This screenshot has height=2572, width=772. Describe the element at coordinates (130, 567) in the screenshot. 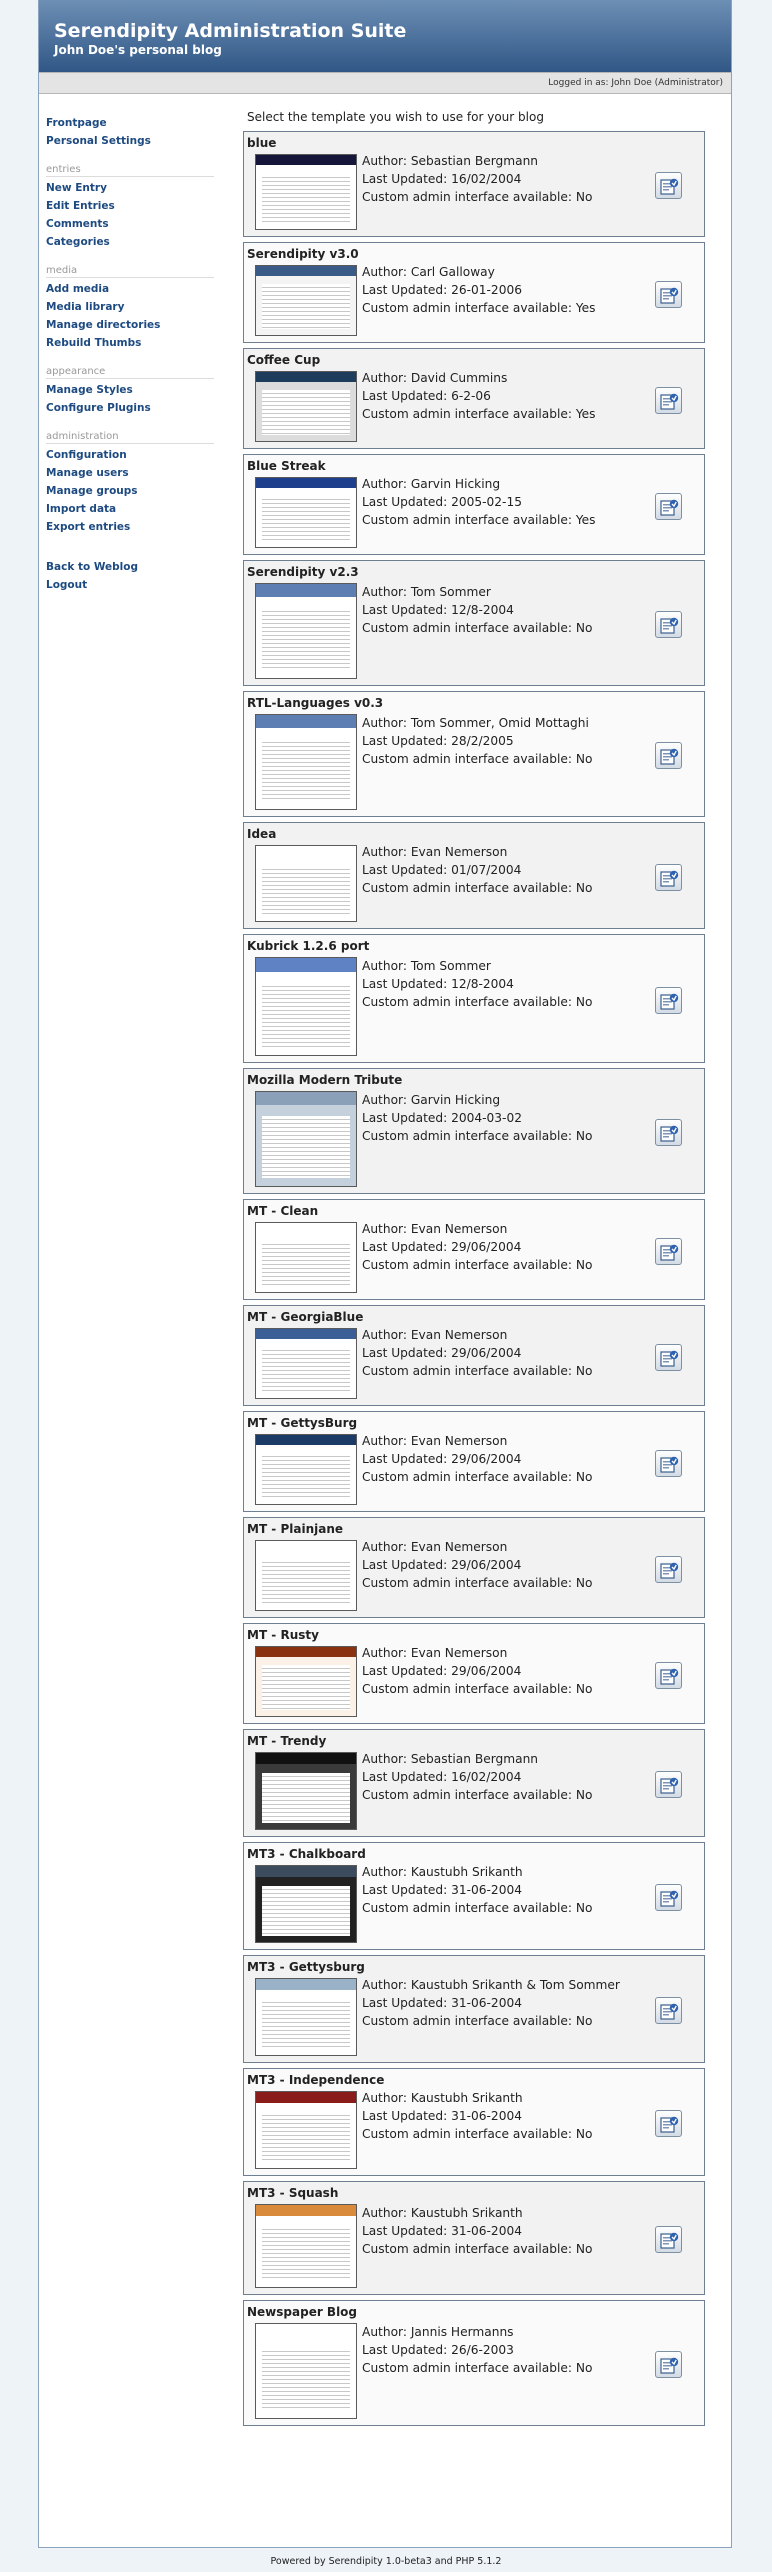

I see `sidebar-item-back-to-weblog: Back to Weblog` at that location.